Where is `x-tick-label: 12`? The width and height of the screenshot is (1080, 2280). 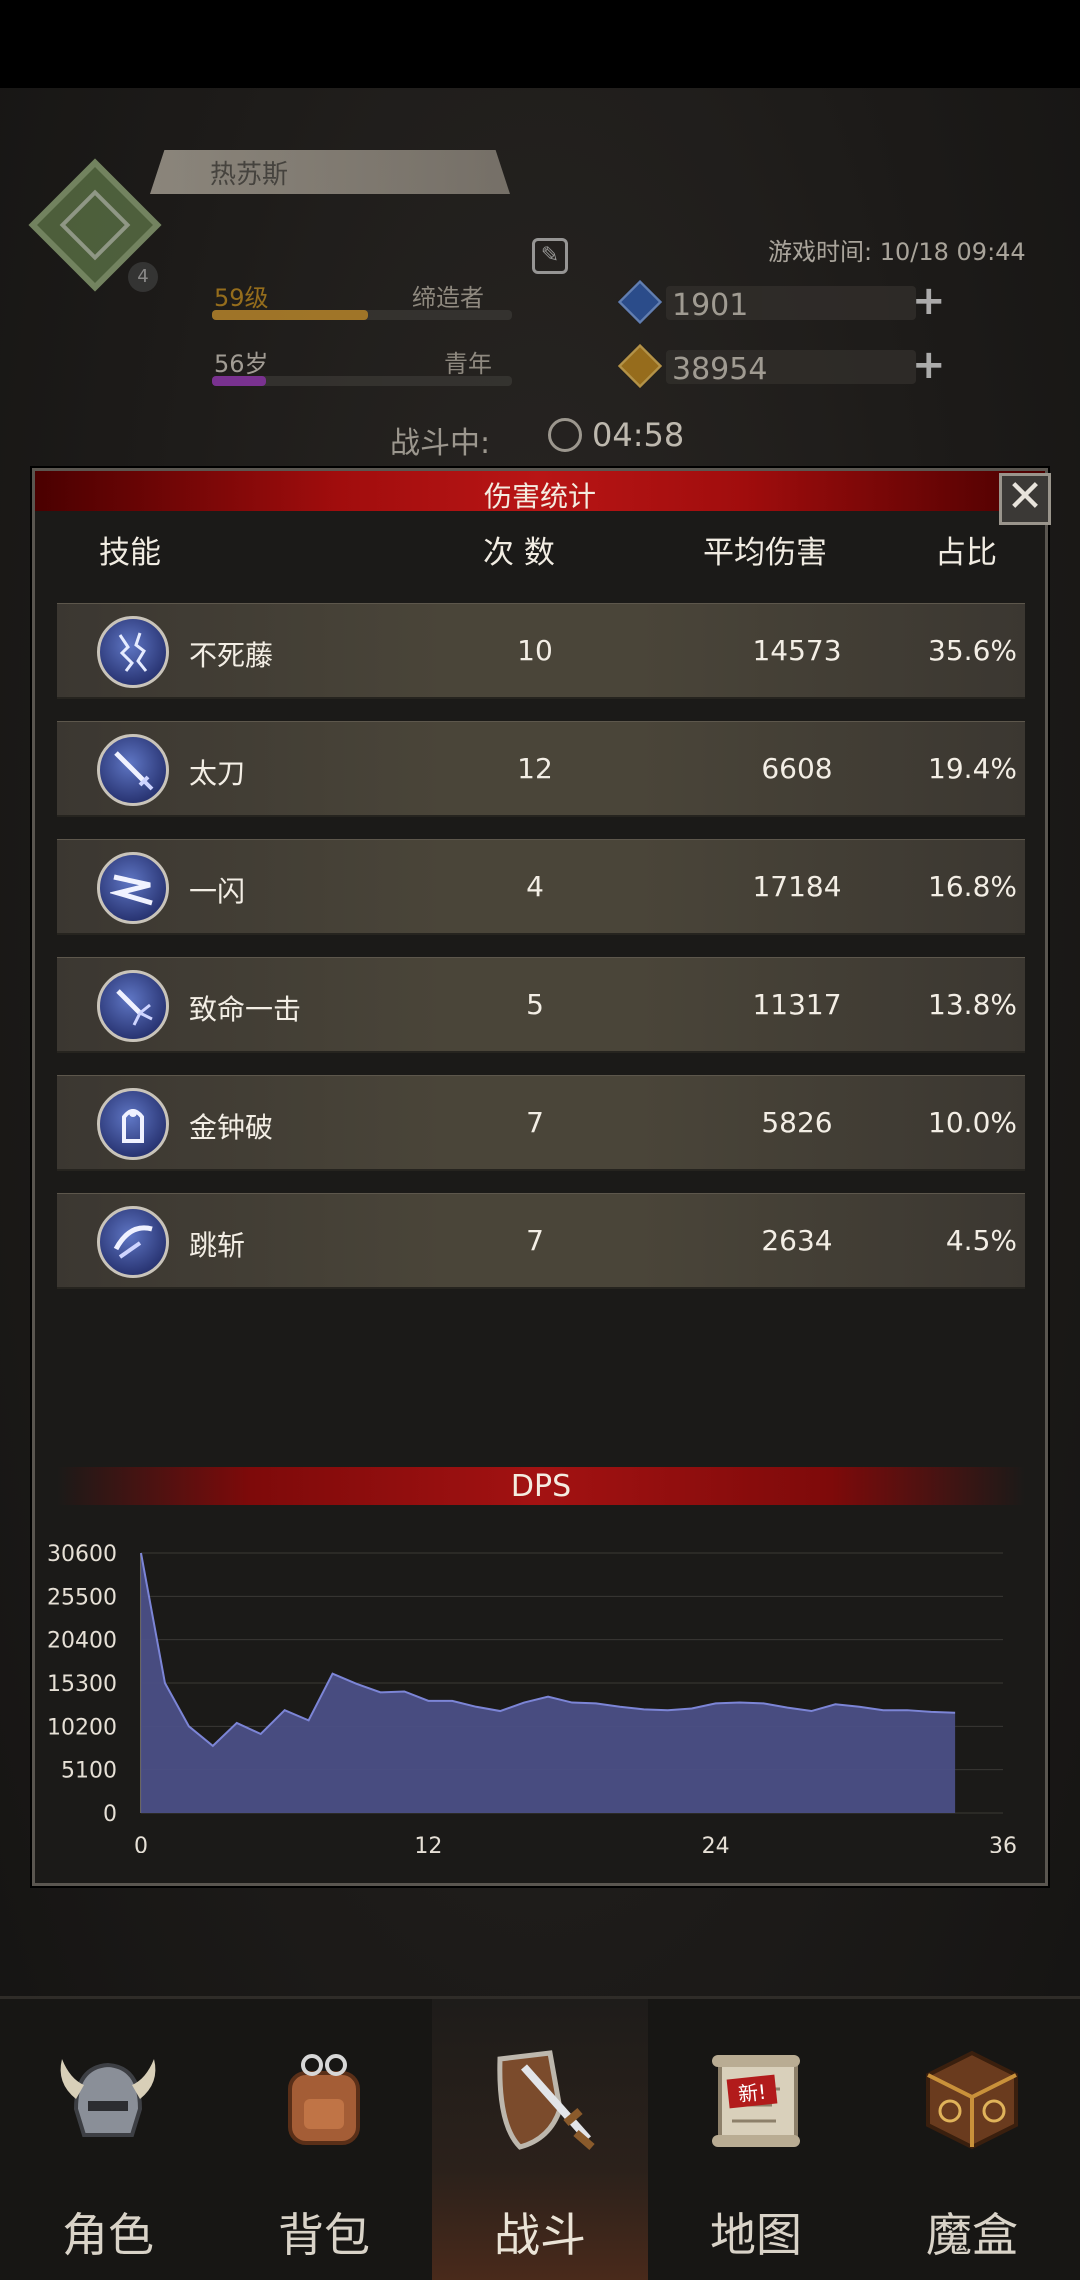 x-tick-label: 12 is located at coordinates (428, 1843).